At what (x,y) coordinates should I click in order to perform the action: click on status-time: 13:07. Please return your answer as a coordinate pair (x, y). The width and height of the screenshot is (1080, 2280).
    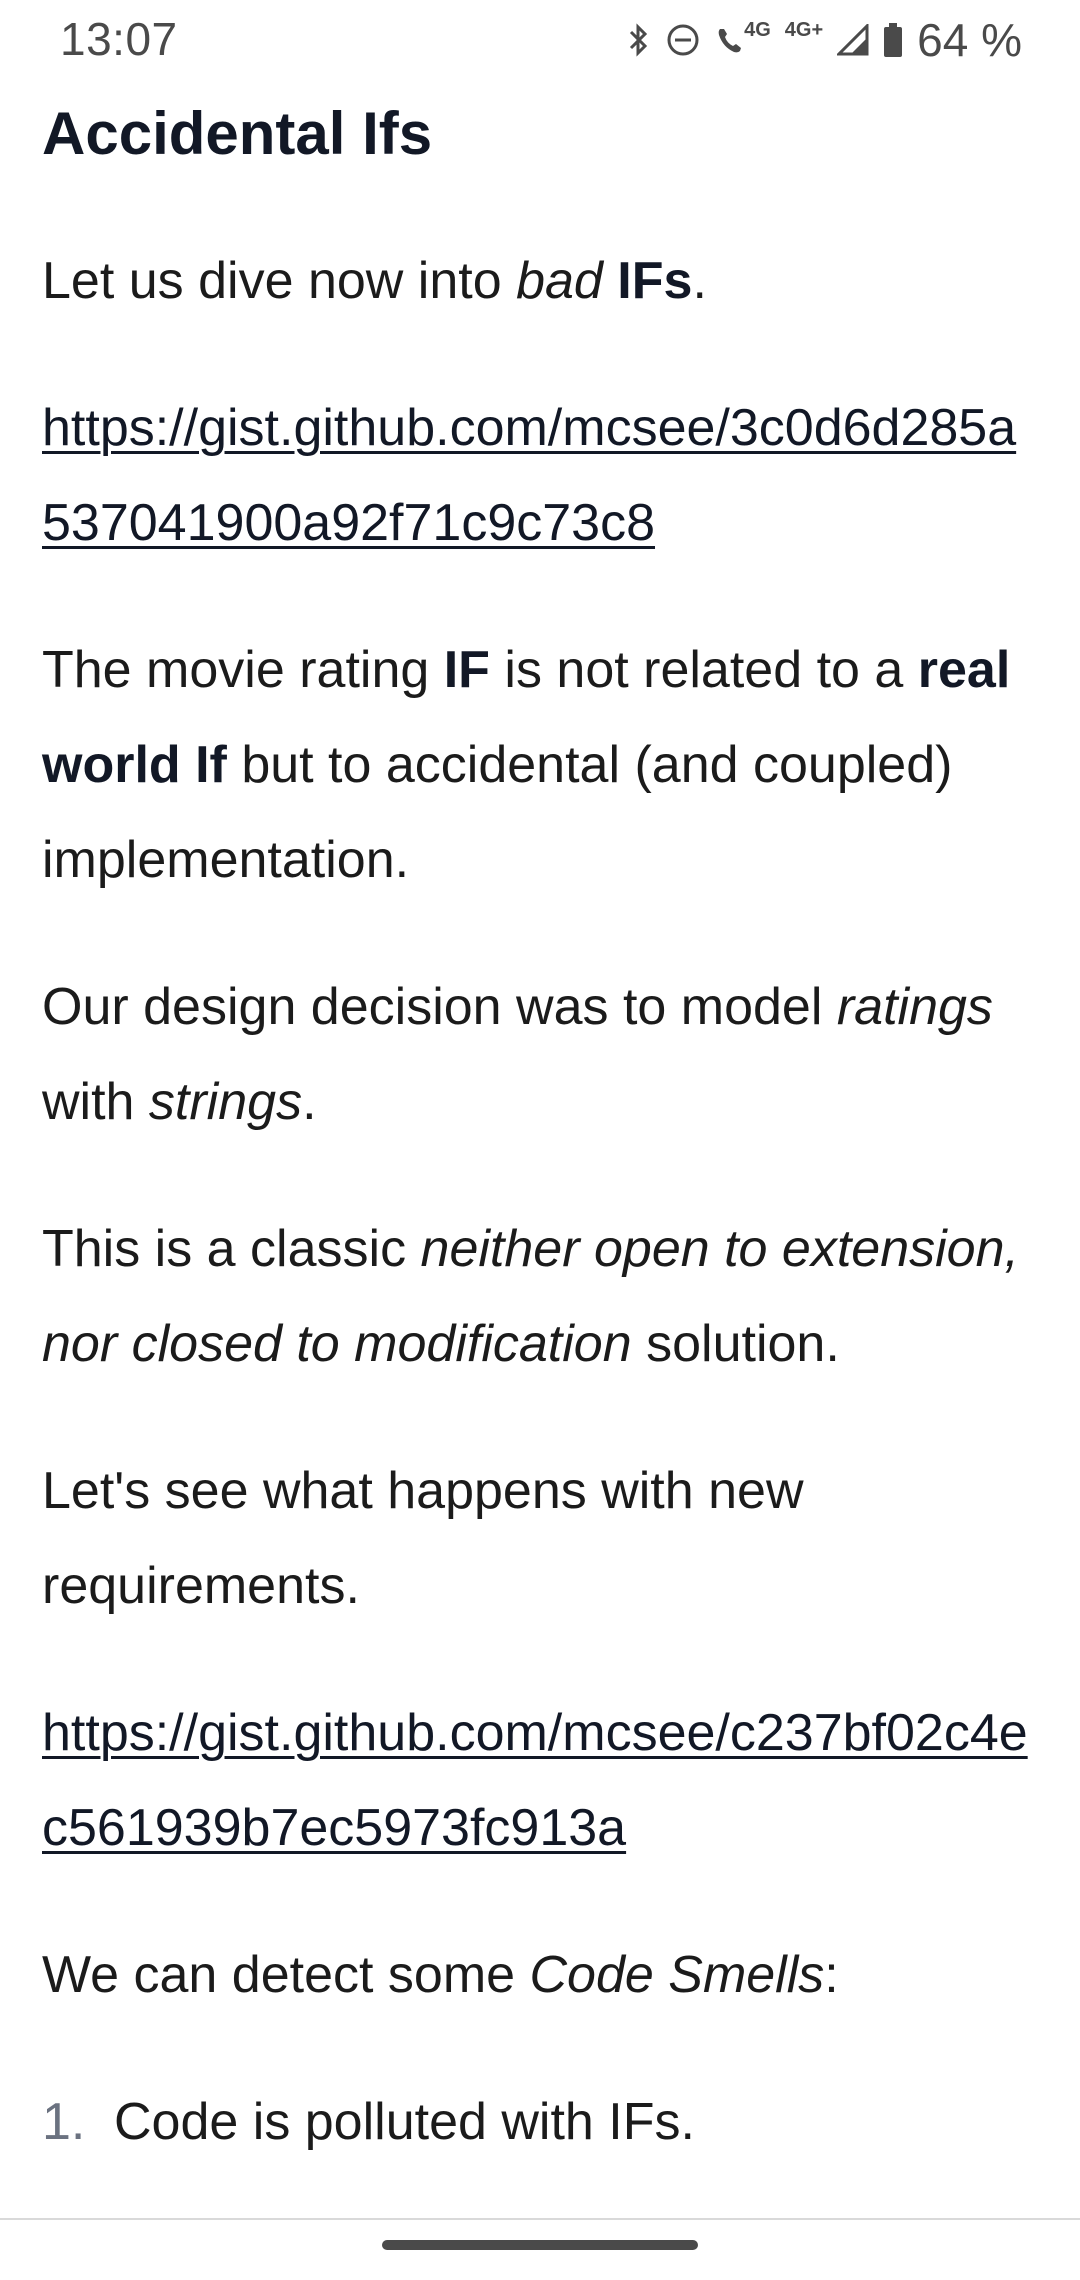
    Looking at the image, I should click on (119, 39).